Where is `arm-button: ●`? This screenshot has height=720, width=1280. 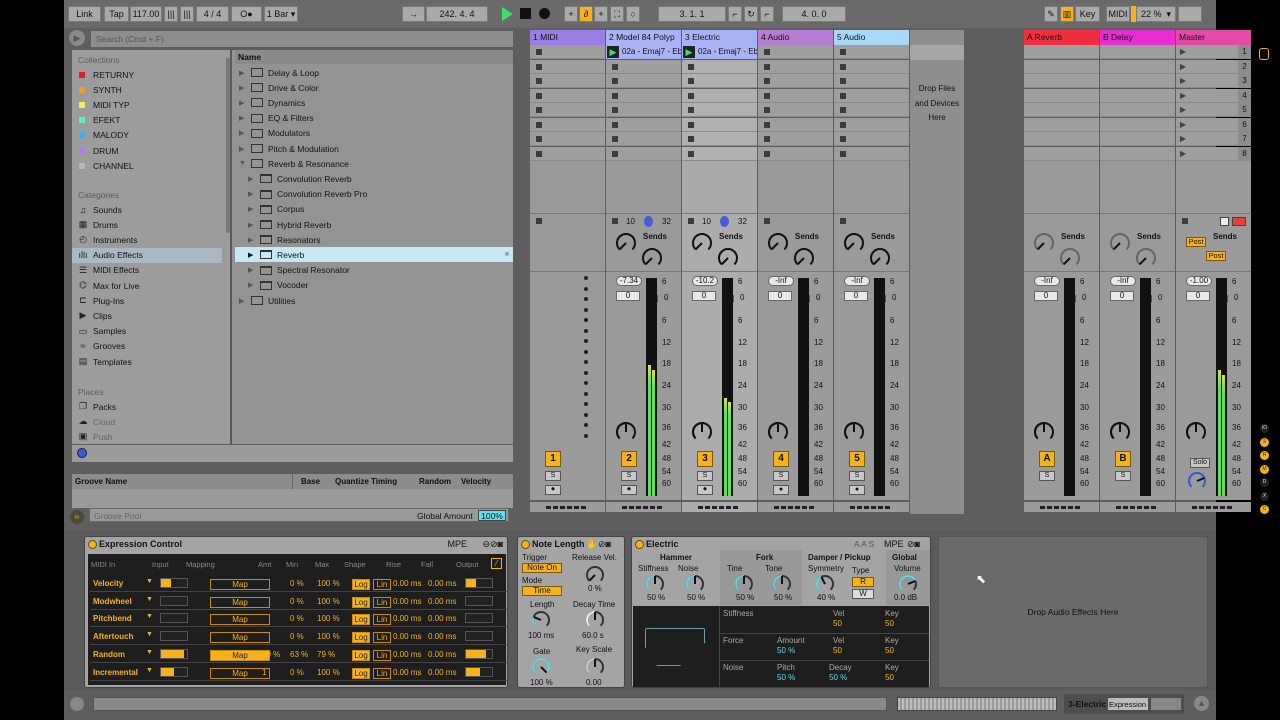
arm-button: ● is located at coordinates (857, 490).